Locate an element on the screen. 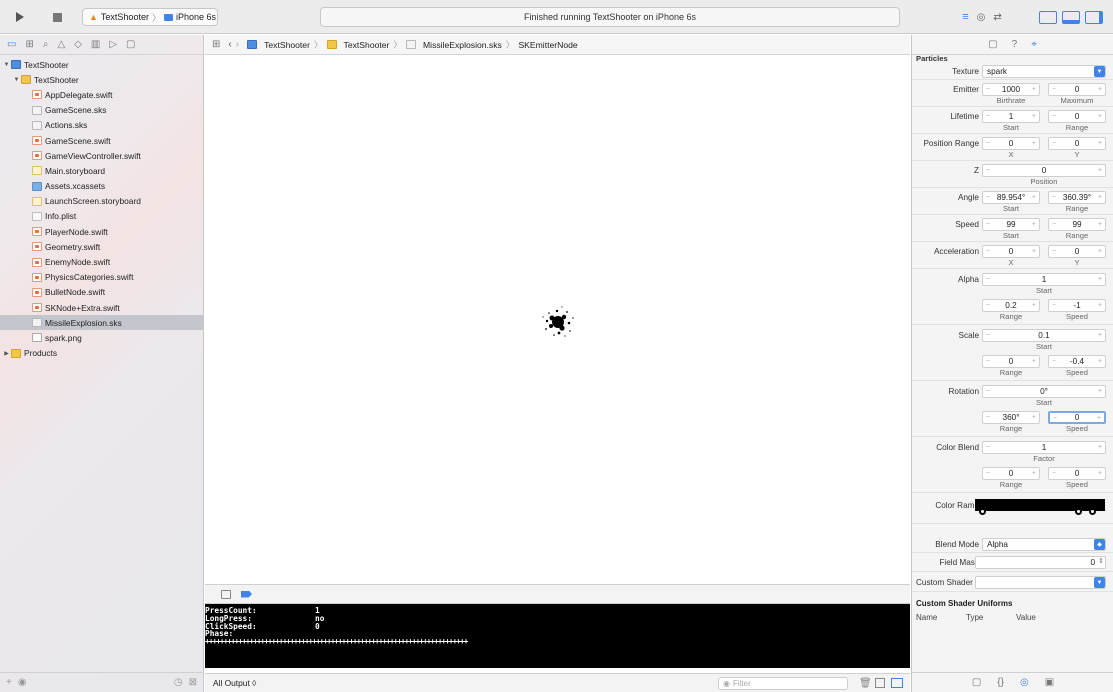 The height and width of the screenshot is (692, 1113). scheme-selector: ▲ TextShooter 〉 iPhone 6s is located at coordinates (150, 17).